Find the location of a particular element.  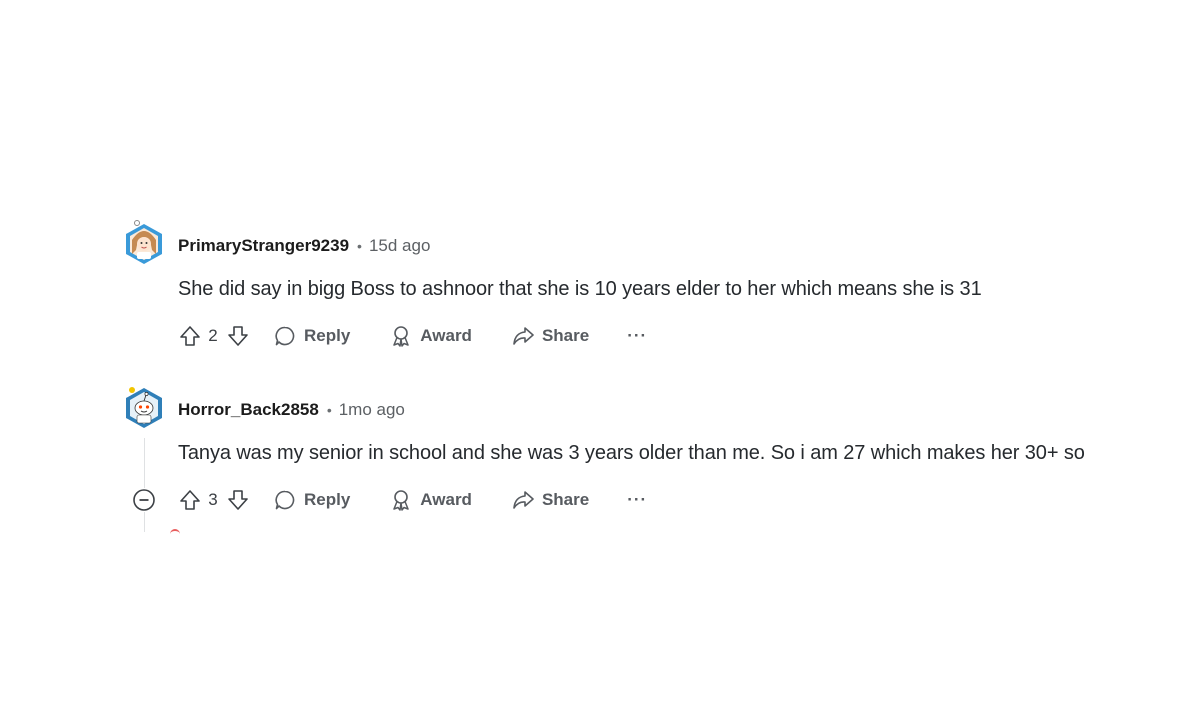

comment-actions: 2 Reply Award Share ··· is located at coordinates (411, 336).